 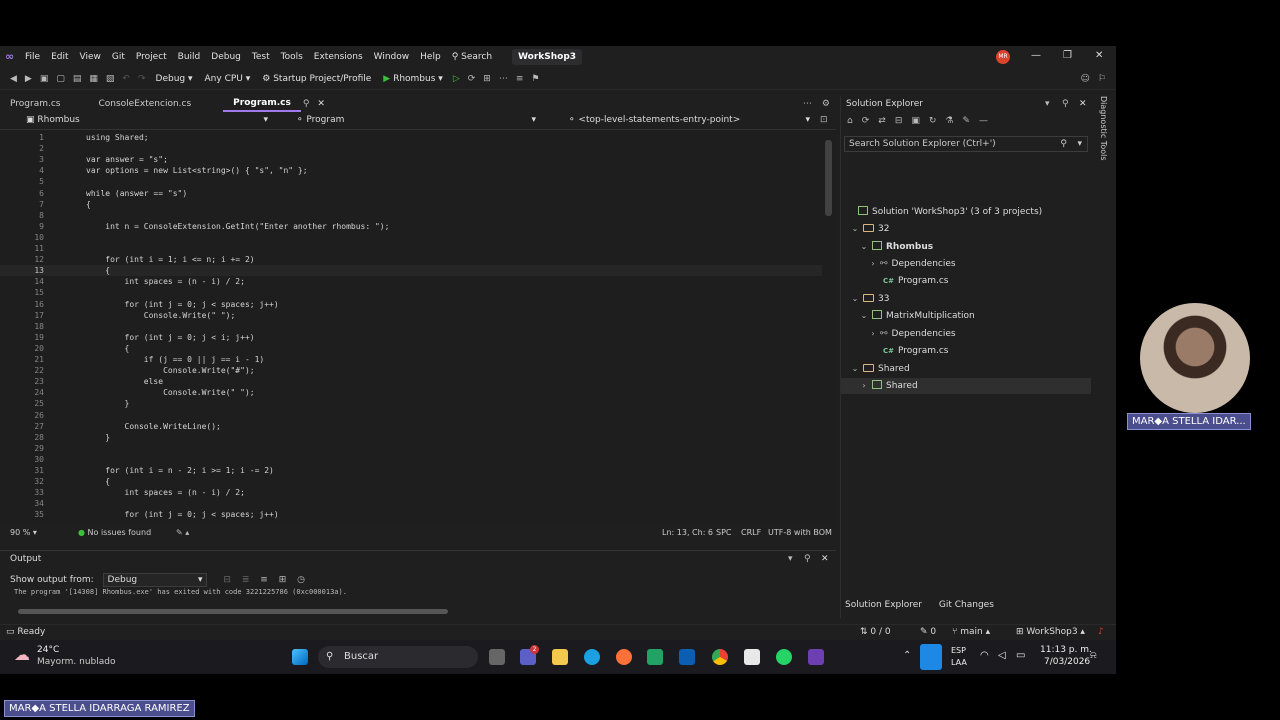 I want to click on repo-selector: ⊞ WorkShop3 ▴, so click(x=1050, y=632).